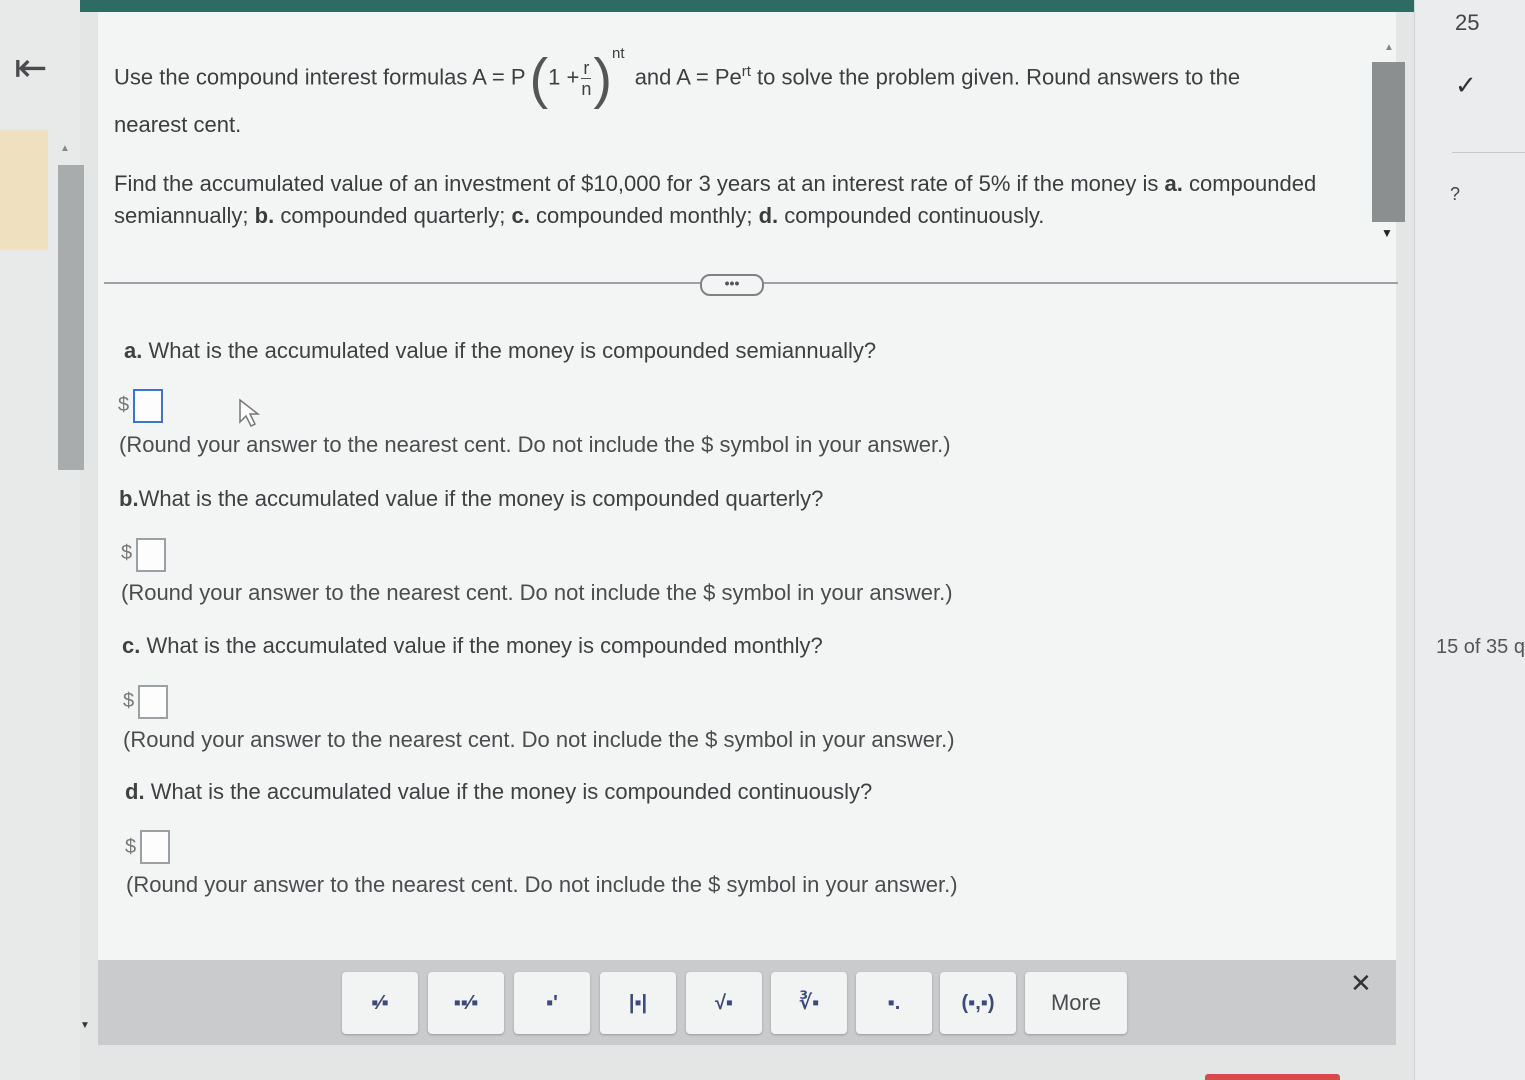 This screenshot has width=1525, height=1080. Describe the element at coordinates (151, 555) in the screenshot. I see `answer-input-b` at that location.